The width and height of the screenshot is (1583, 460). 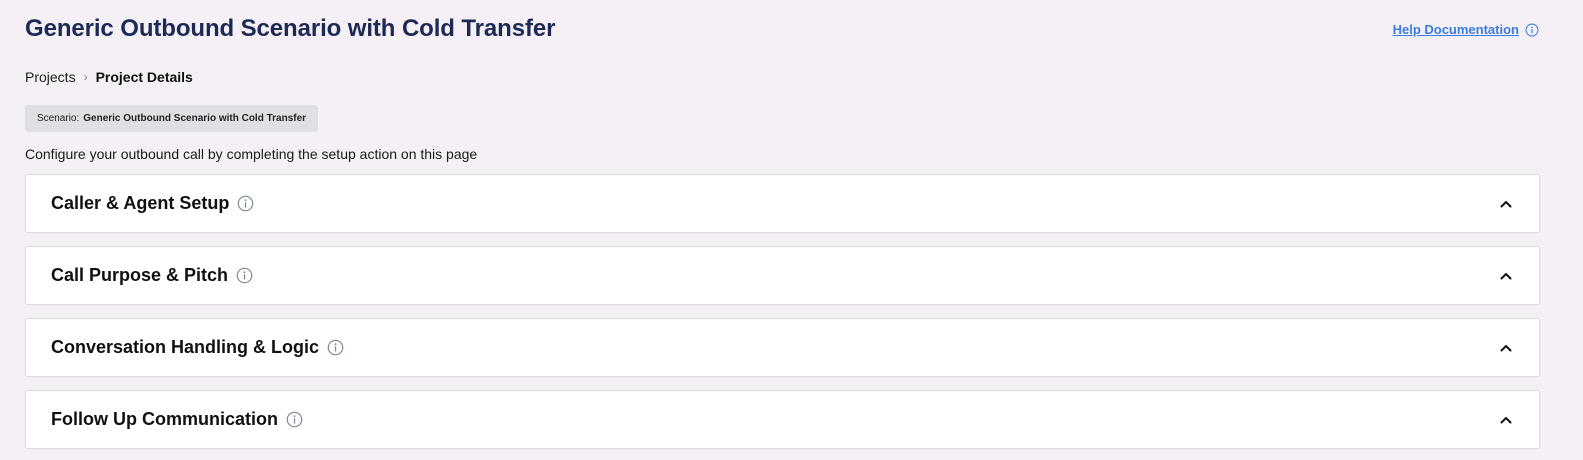 What do you see at coordinates (50, 77) in the screenshot?
I see `breadcrumb-projects: Projects` at bounding box center [50, 77].